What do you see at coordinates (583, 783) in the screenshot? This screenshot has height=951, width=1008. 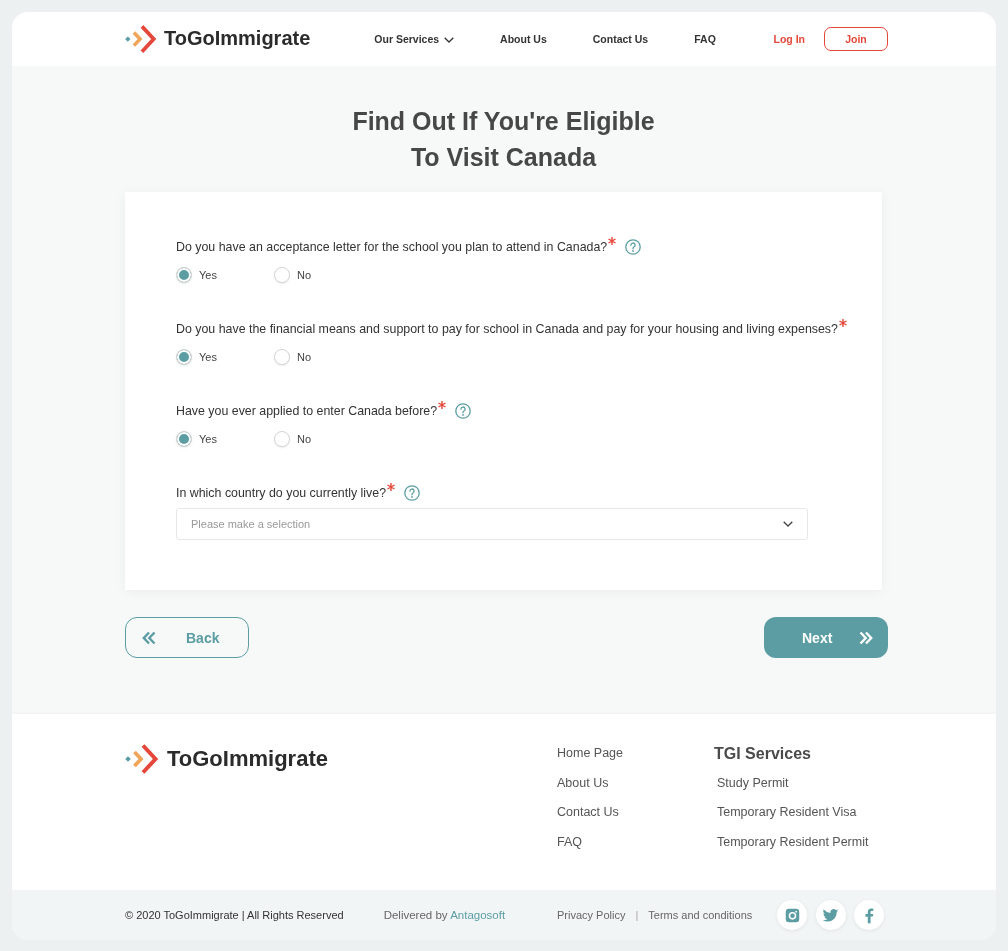 I see `footer-link: About Us` at bounding box center [583, 783].